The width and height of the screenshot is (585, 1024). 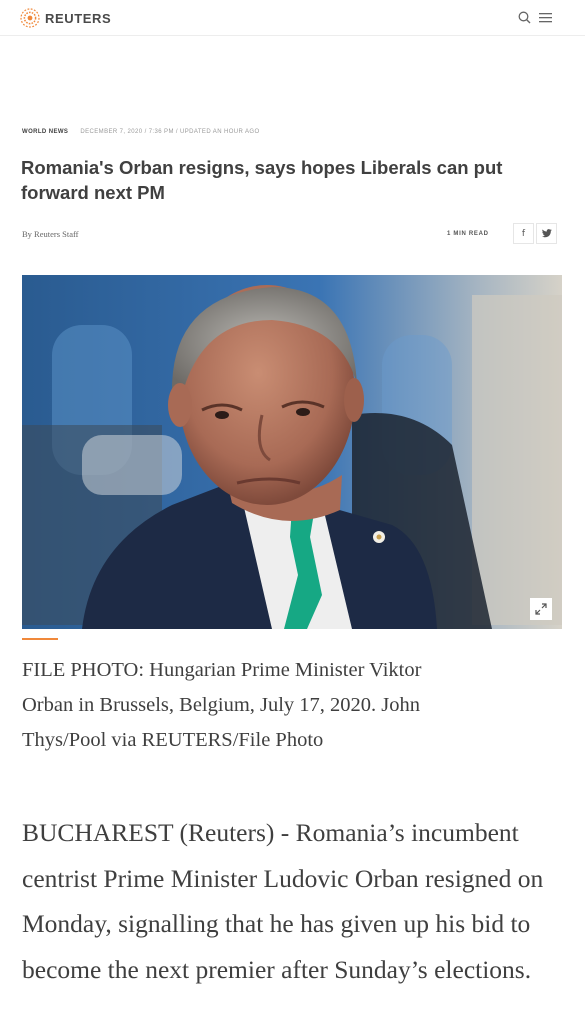 I want to click on search-icon, so click(x=524, y=17).